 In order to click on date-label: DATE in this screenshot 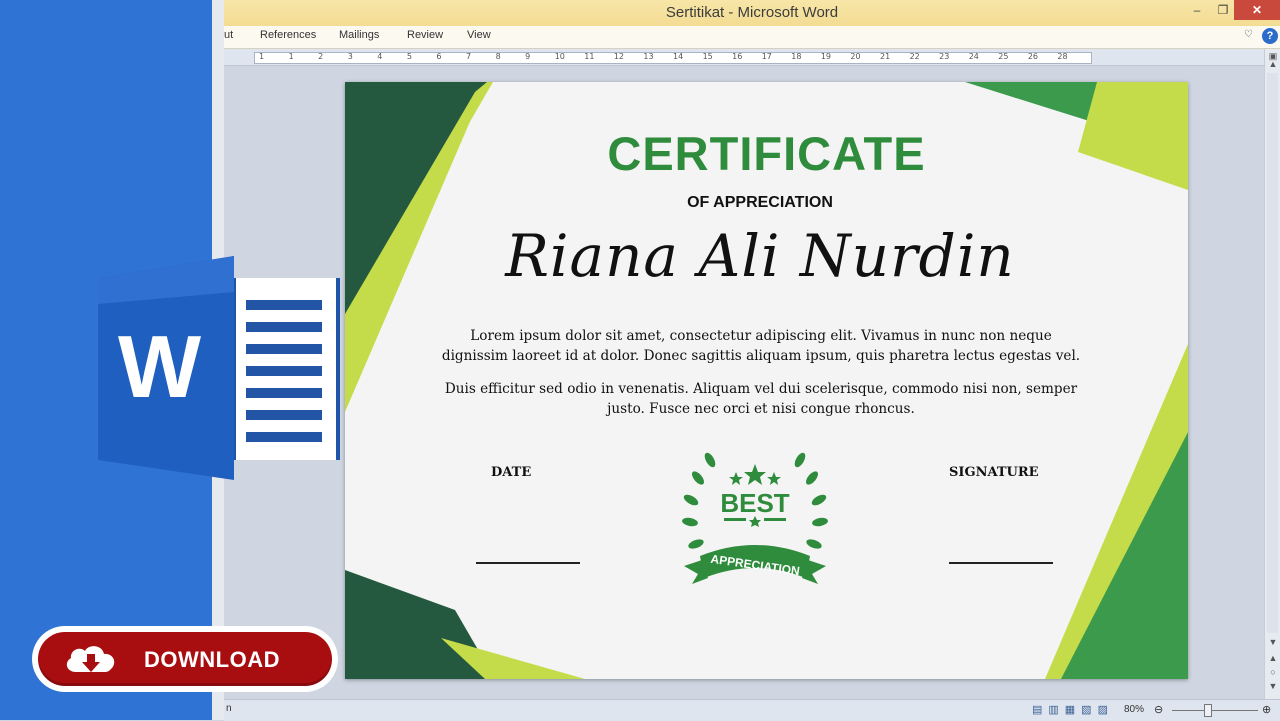, I will do `click(511, 472)`.